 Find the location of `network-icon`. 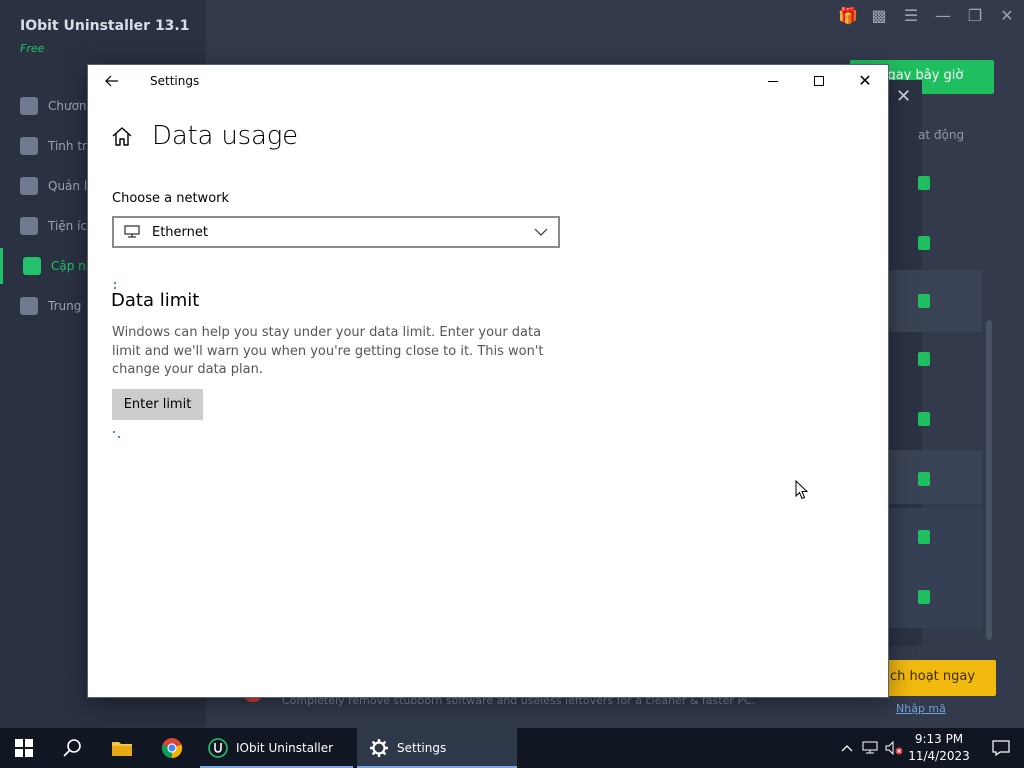

network-icon is located at coordinates (870, 747).